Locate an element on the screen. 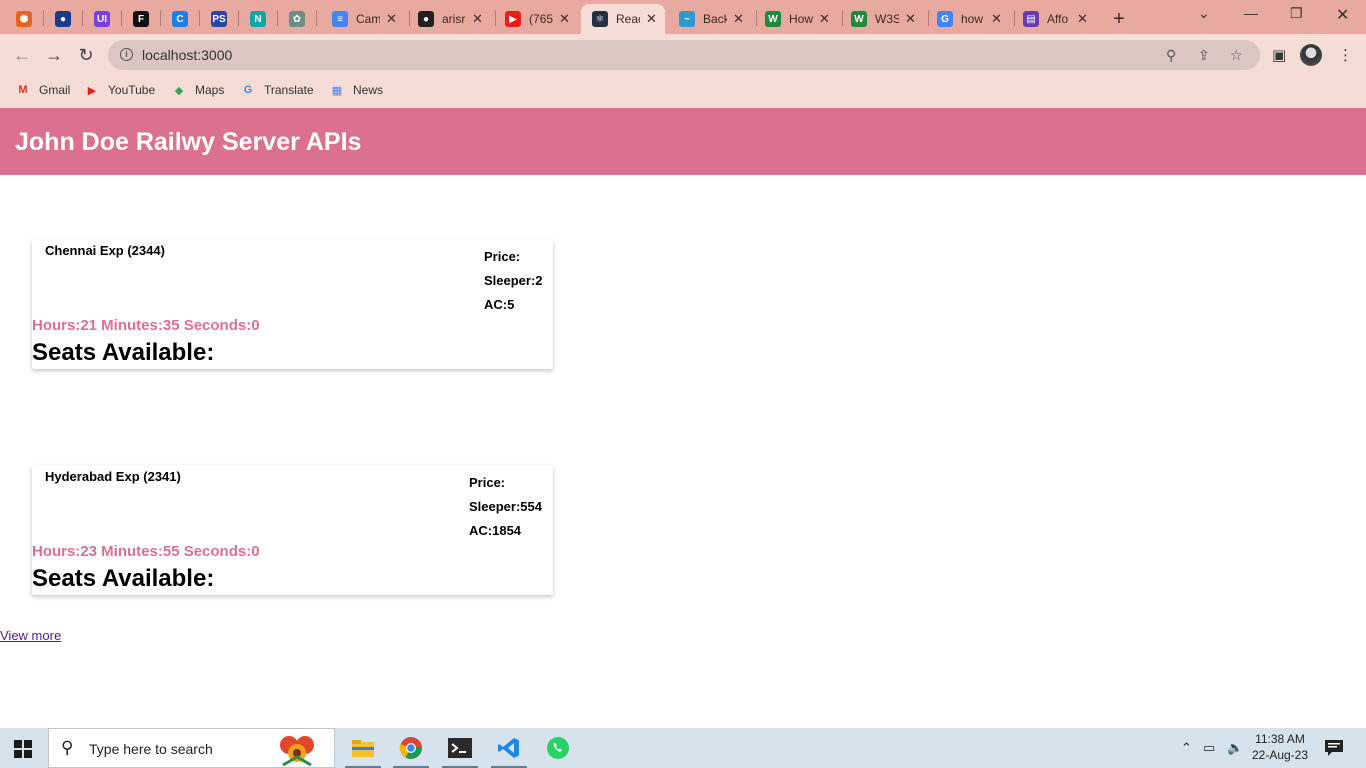 Image resolution: width=1366 pixels, height=768 pixels. bookmark-translate: G Translate is located at coordinates (277, 90).